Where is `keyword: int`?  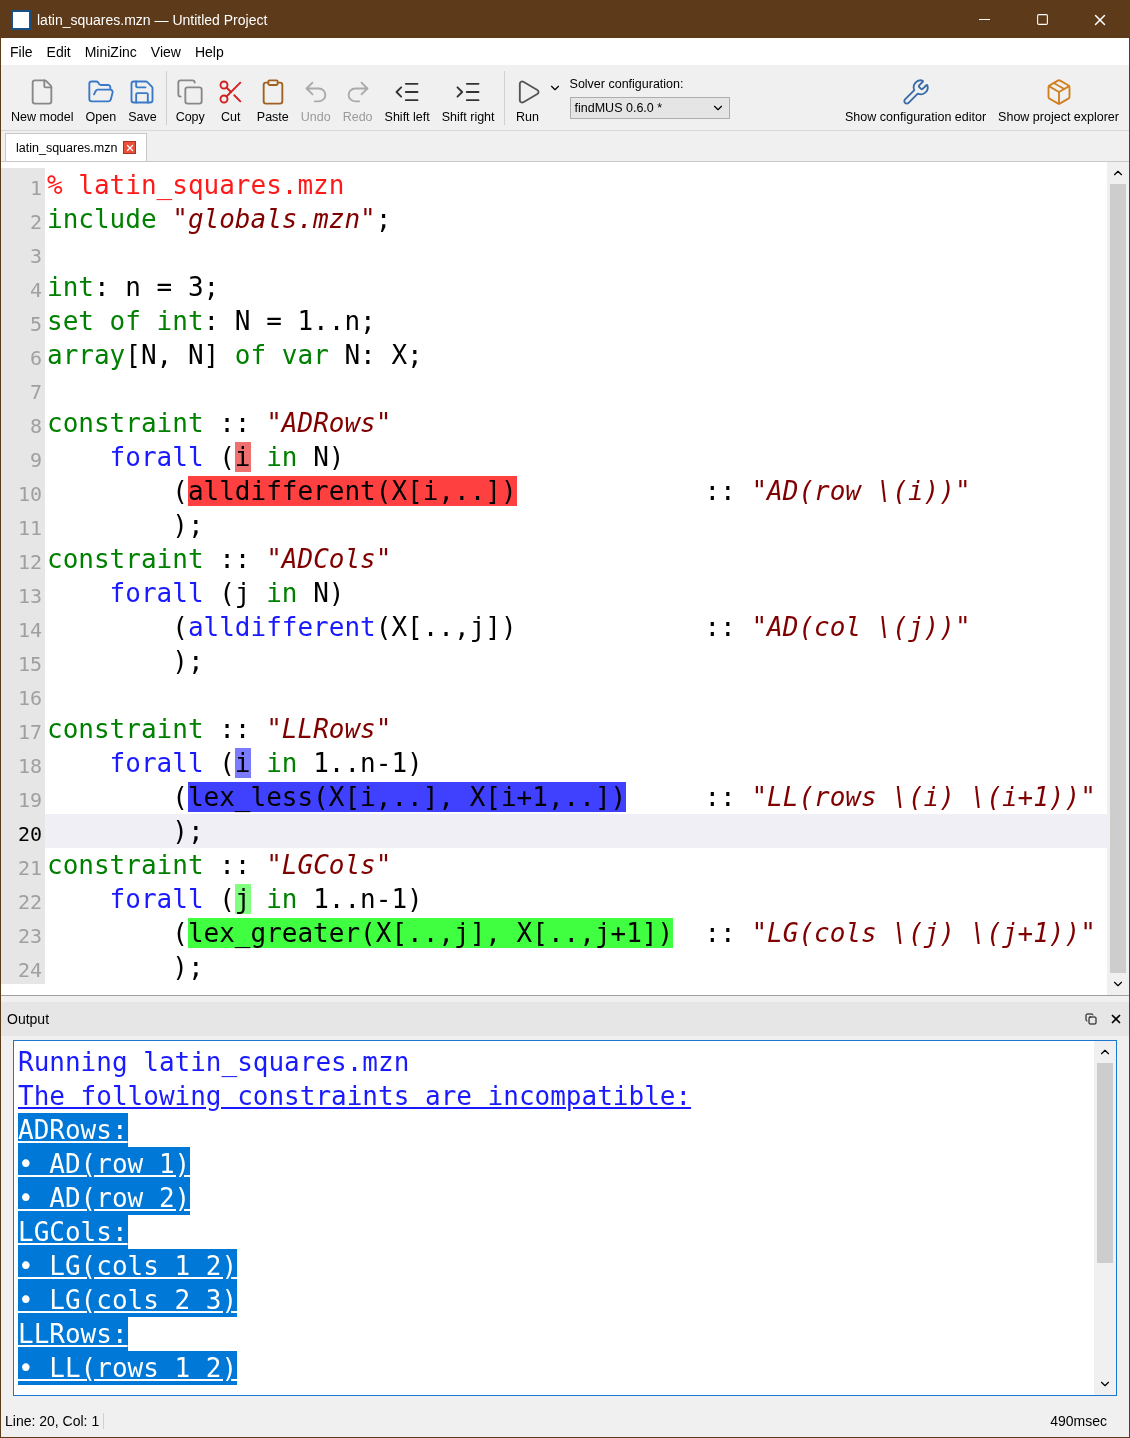 keyword: int is located at coordinates (70, 287).